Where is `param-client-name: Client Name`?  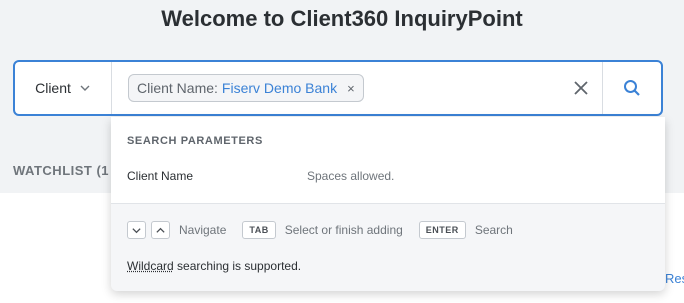 param-client-name: Client Name is located at coordinates (160, 176).